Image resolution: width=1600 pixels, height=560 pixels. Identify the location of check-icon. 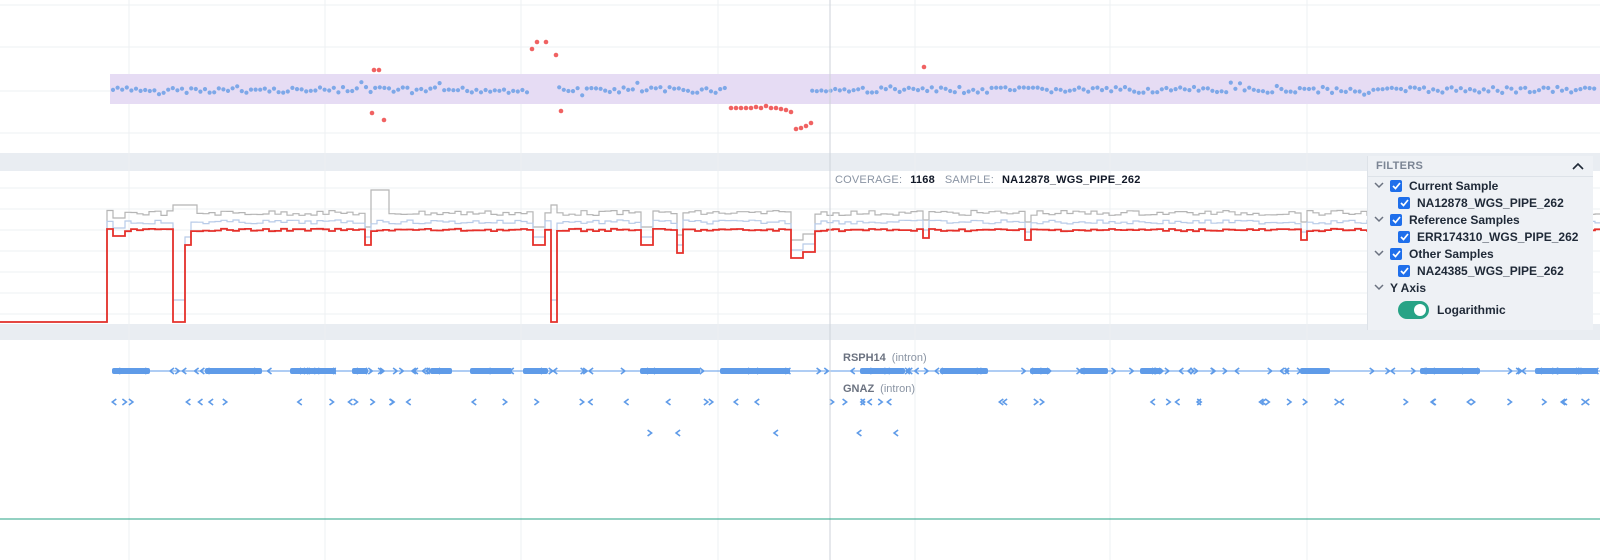
(1396, 219).